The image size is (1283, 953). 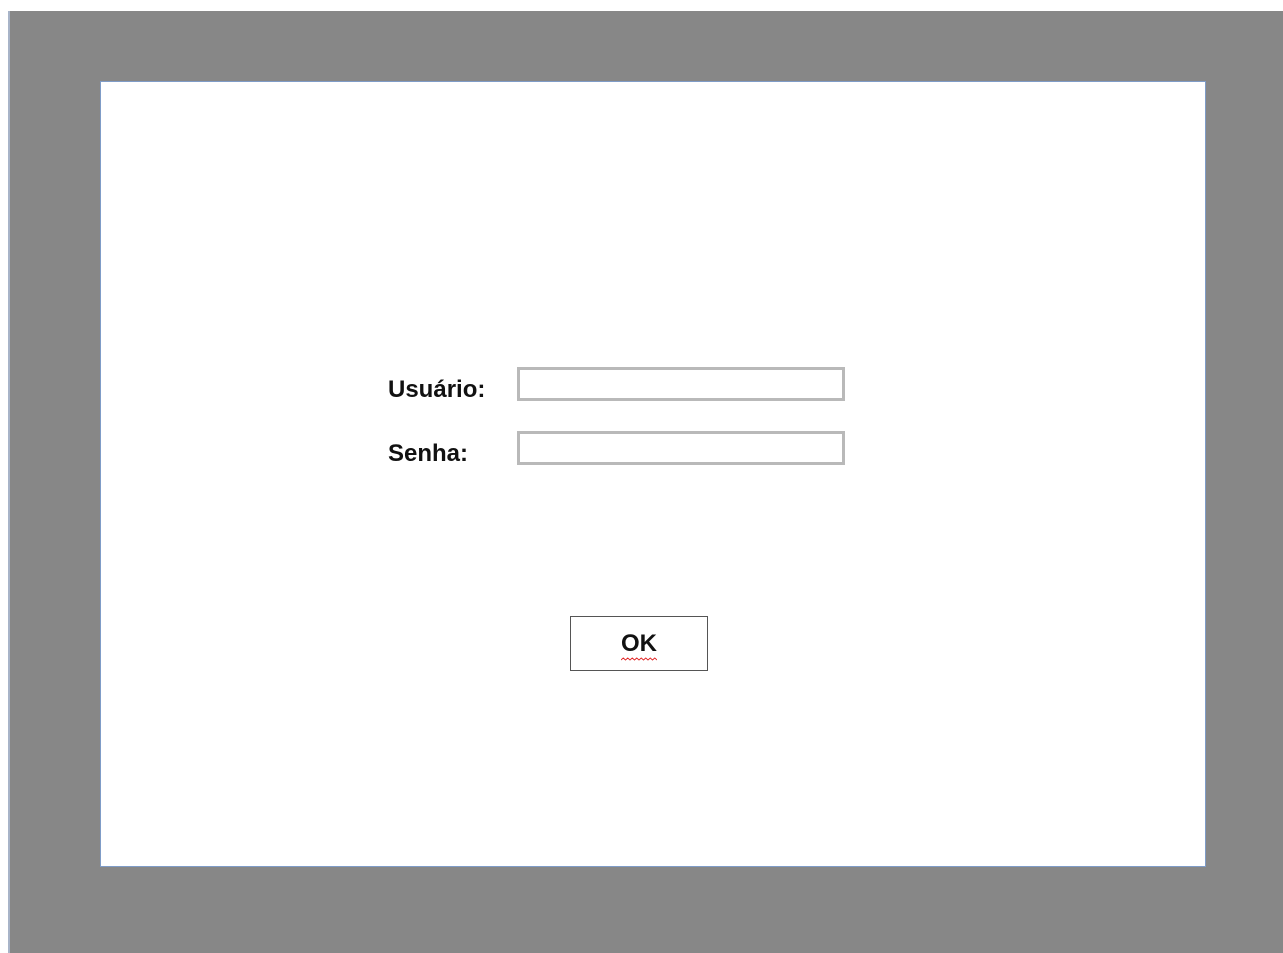 I want to click on password-input, so click(x=681, y=448).